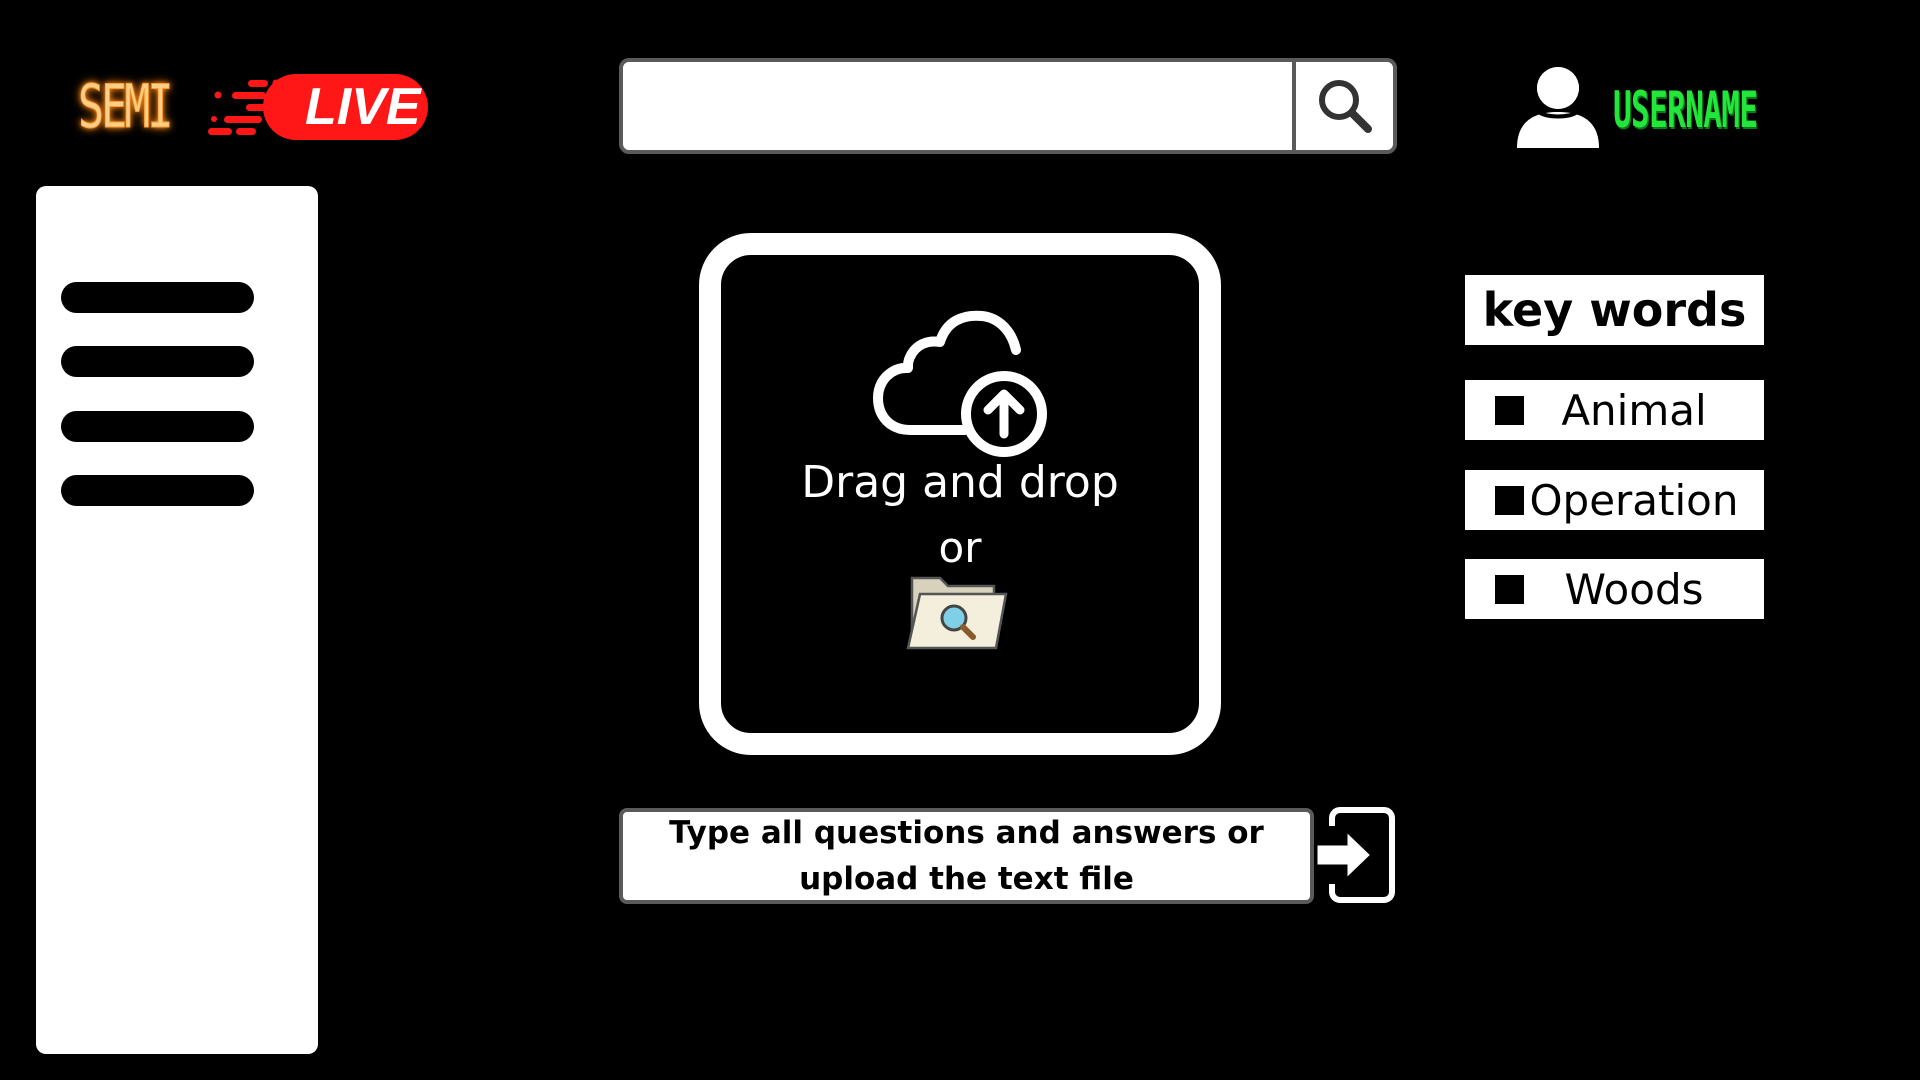  What do you see at coordinates (253, 107) in the screenshot?
I see `app-logo: SEMI LIVE` at bounding box center [253, 107].